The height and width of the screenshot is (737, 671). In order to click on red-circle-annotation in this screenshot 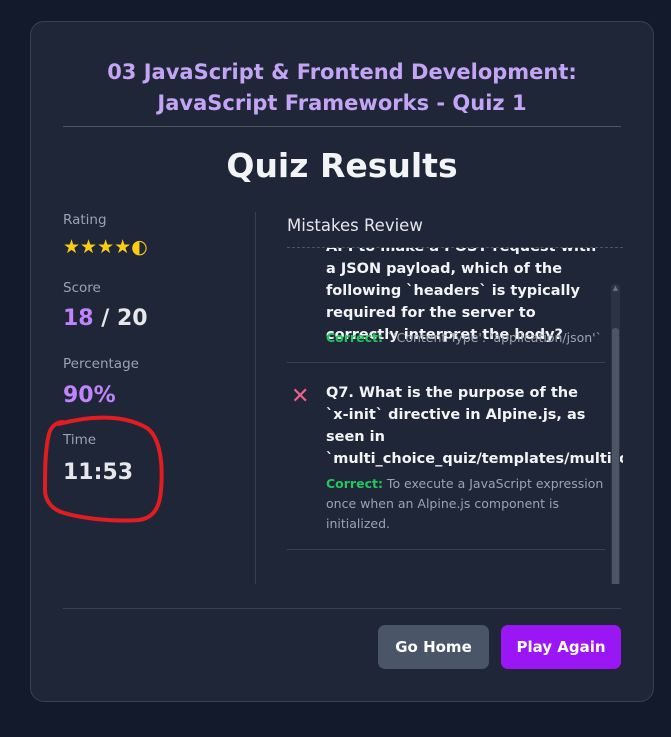, I will do `click(103, 469)`.